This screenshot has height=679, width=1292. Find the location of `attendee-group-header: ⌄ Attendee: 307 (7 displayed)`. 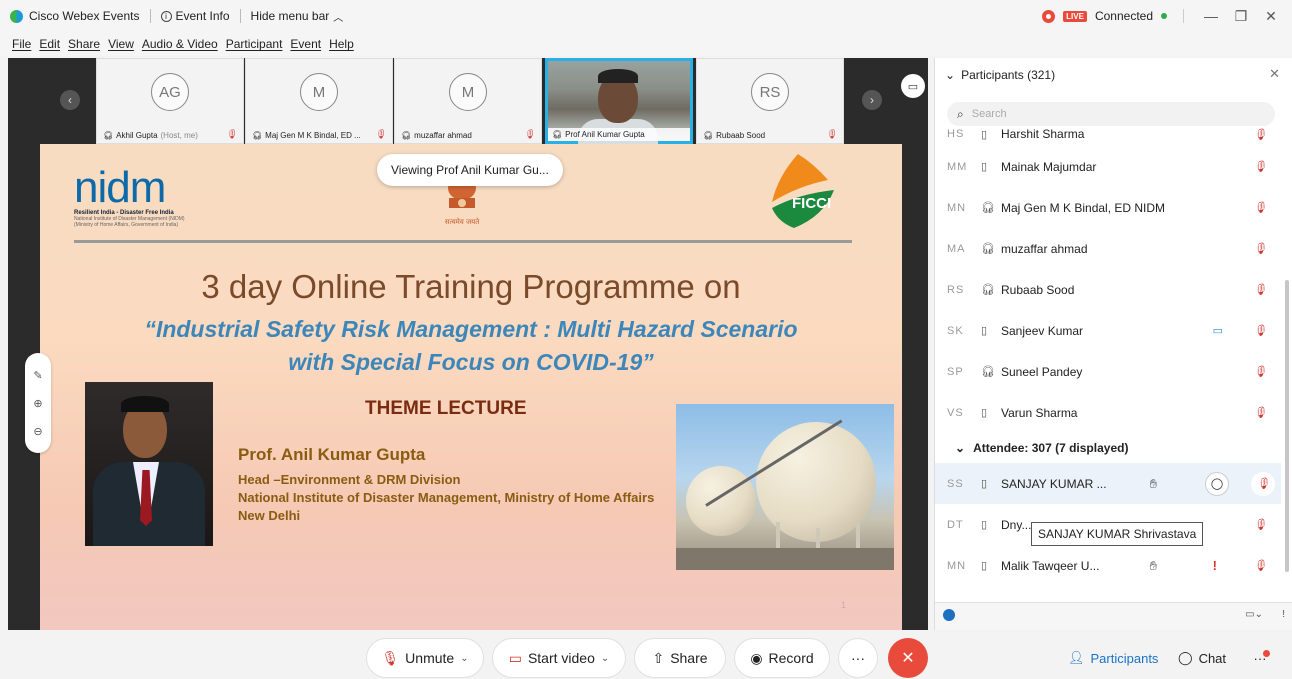

attendee-group-header: ⌄ Attendee: 307 (7 displayed) is located at coordinates (1108, 448).